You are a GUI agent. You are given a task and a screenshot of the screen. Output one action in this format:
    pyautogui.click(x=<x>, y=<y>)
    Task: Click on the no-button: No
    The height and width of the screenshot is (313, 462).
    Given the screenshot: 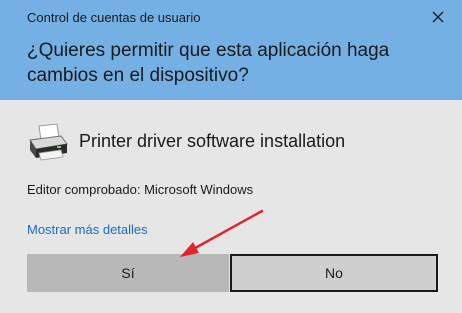 What is the action you would take?
    pyautogui.click(x=334, y=273)
    